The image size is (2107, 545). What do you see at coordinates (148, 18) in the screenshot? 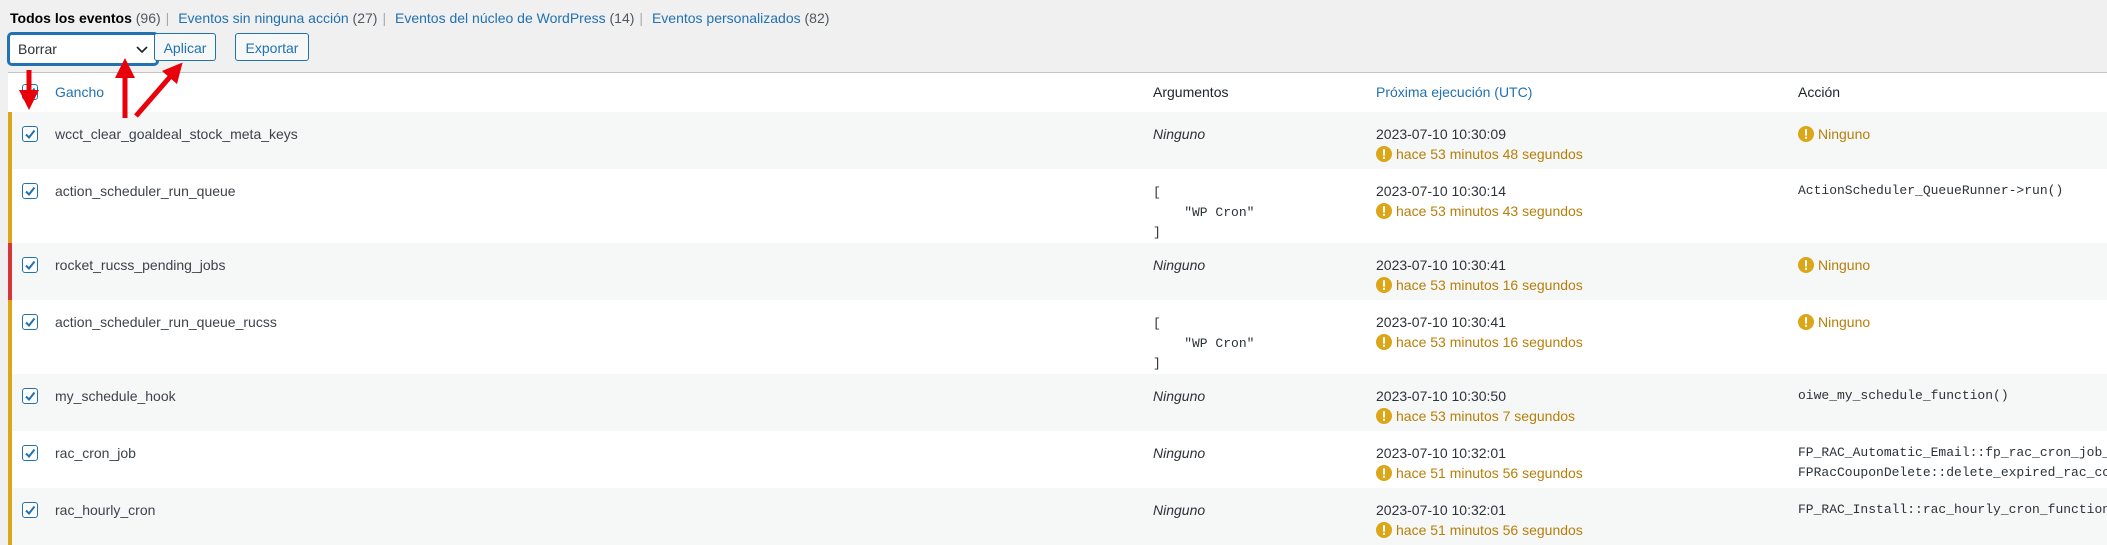
I see `view-all-count: (96)` at bounding box center [148, 18].